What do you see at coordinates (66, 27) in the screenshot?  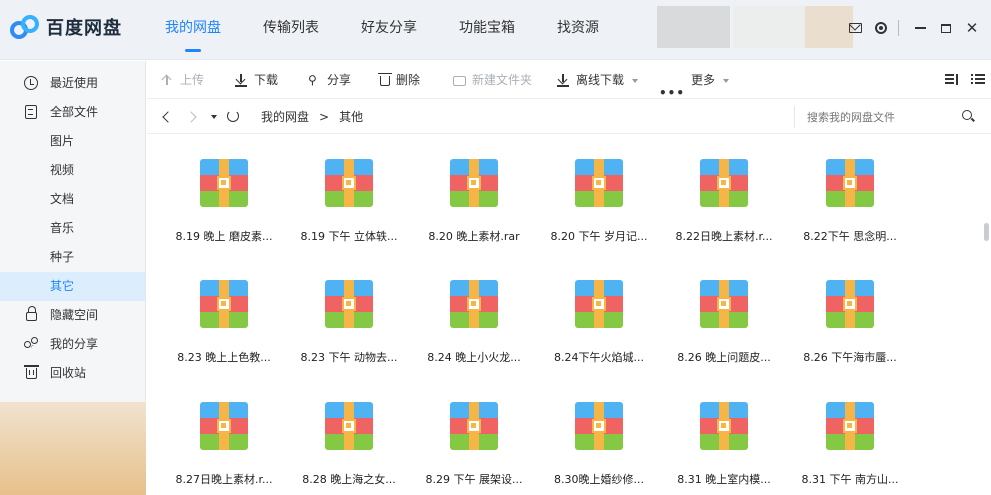 I see `app-logo: 百度网盘` at bounding box center [66, 27].